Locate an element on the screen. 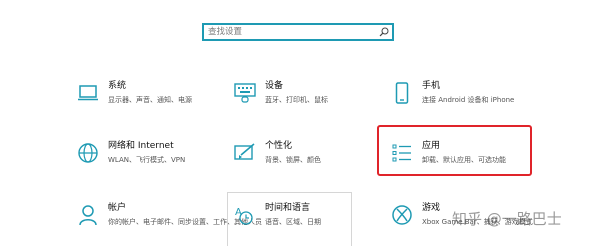 The width and height of the screenshot is (600, 246). brush-icon is located at coordinates (245, 153).